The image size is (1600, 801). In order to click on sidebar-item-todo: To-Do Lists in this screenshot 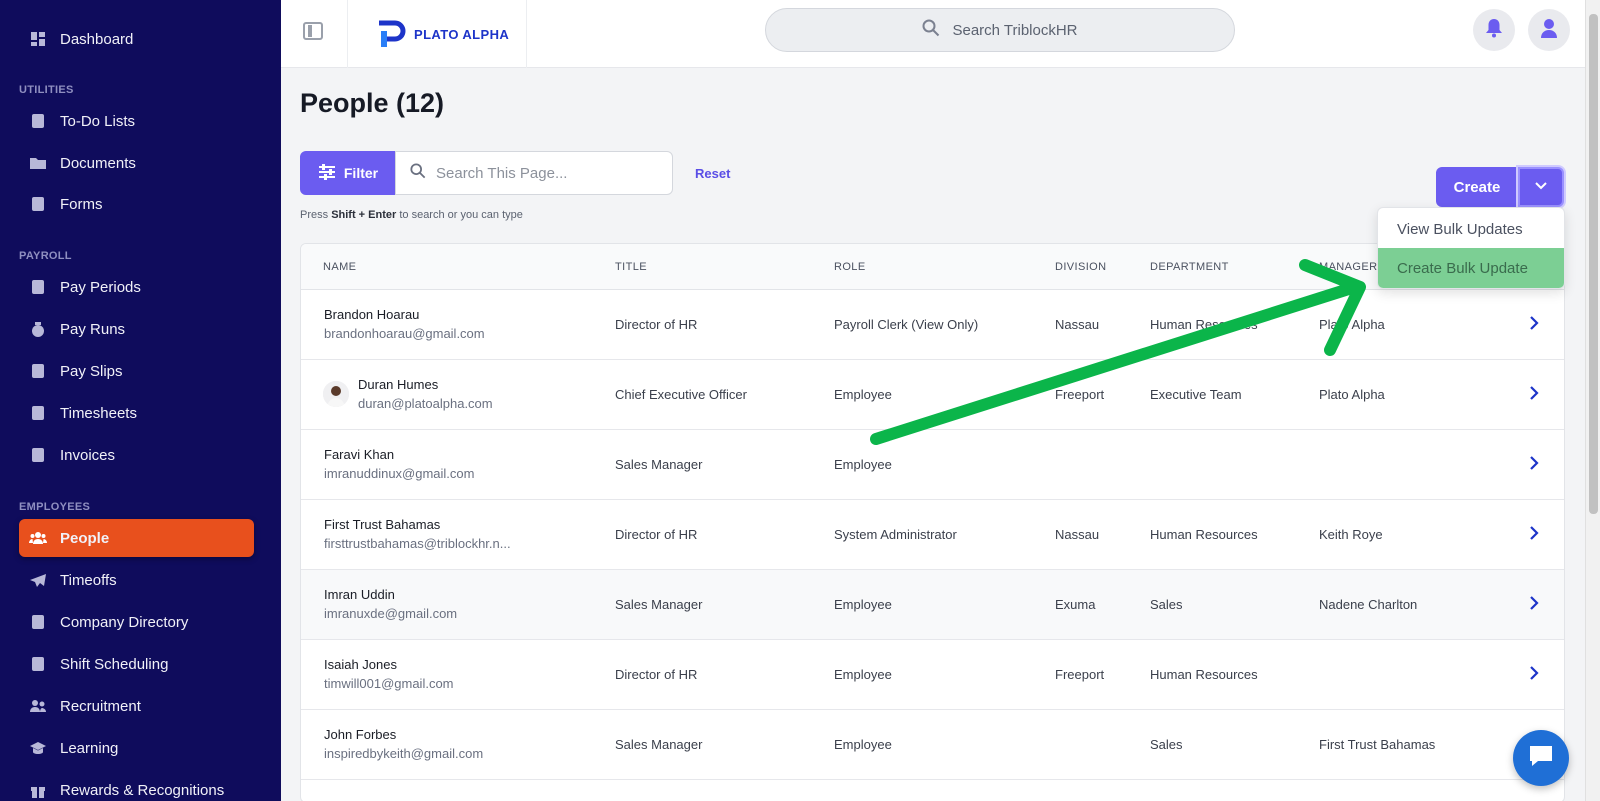, I will do `click(136, 121)`.